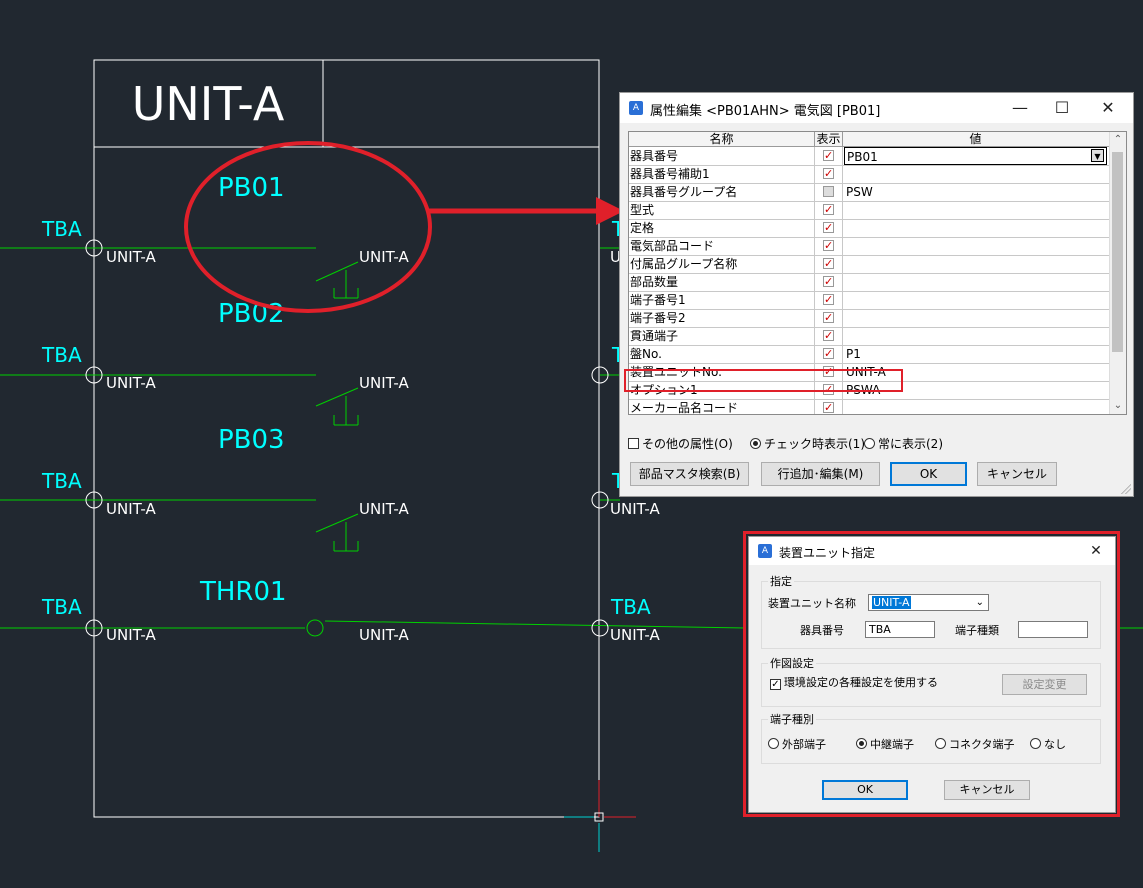 The image size is (1143, 888). I want to click on value-dropdown-icon: ▼, so click(1097, 155).